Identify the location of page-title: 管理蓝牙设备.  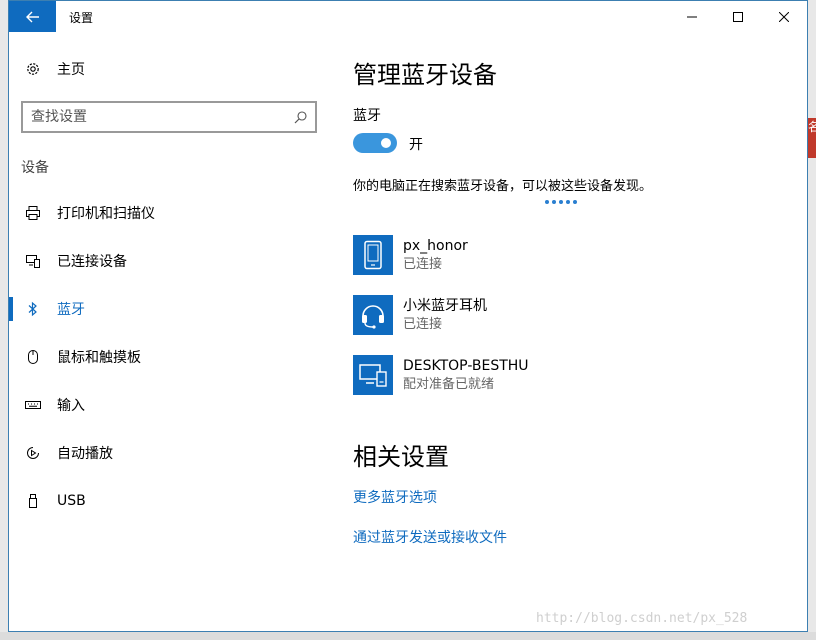
(425, 75).